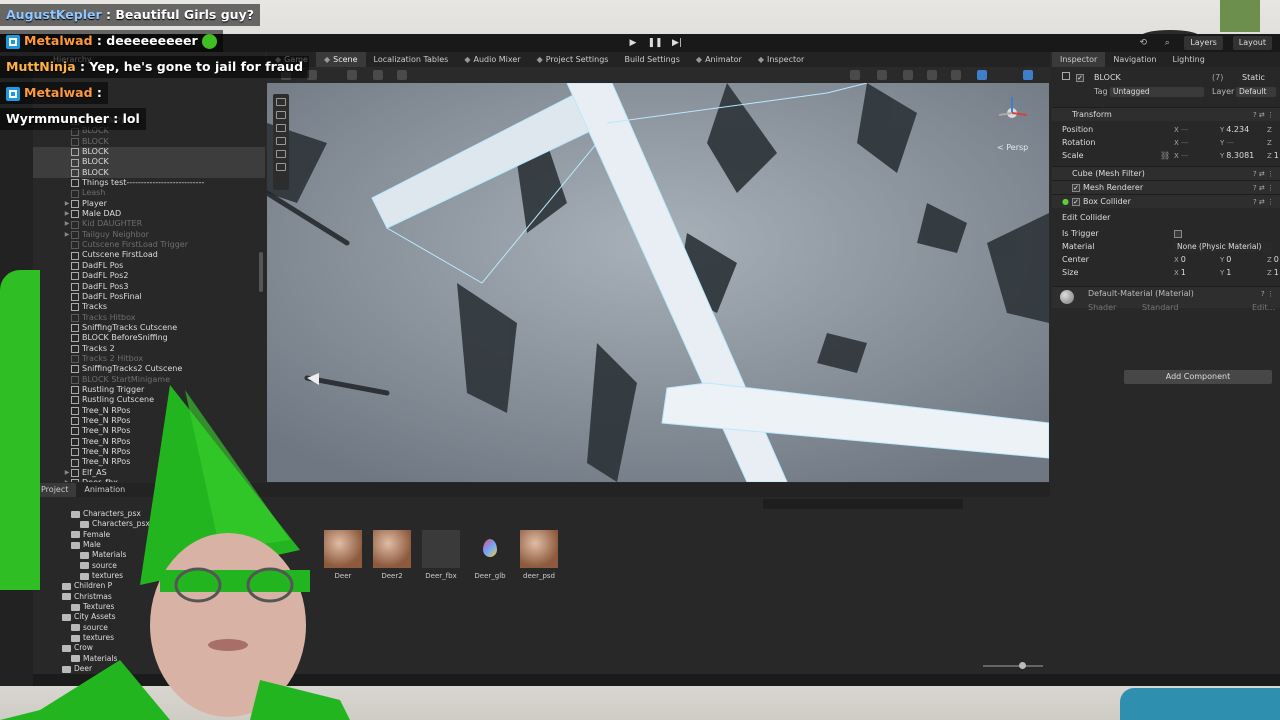 The image size is (1280, 720). I want to click on snap-increment-icon, so click(378, 75).